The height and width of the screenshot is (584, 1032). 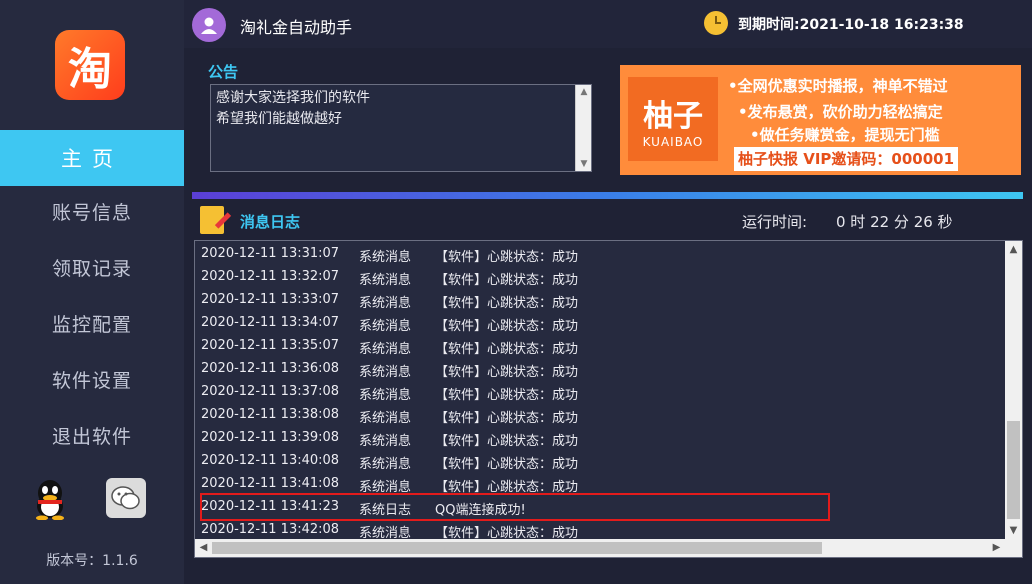 What do you see at coordinates (92, 267) in the screenshot?
I see `nav-item-claim-records: 领取记录` at bounding box center [92, 267].